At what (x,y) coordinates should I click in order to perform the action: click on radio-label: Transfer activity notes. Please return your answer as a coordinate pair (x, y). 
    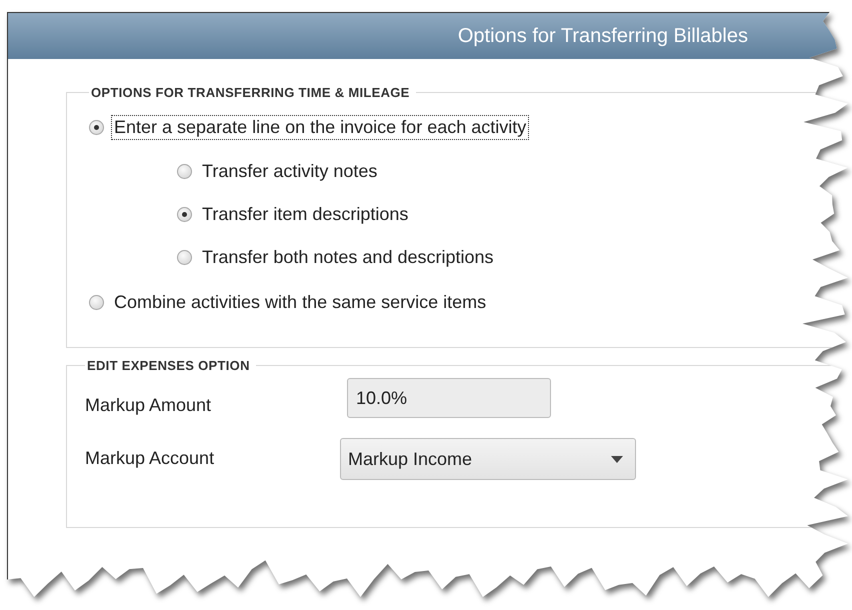
    Looking at the image, I should click on (290, 171).